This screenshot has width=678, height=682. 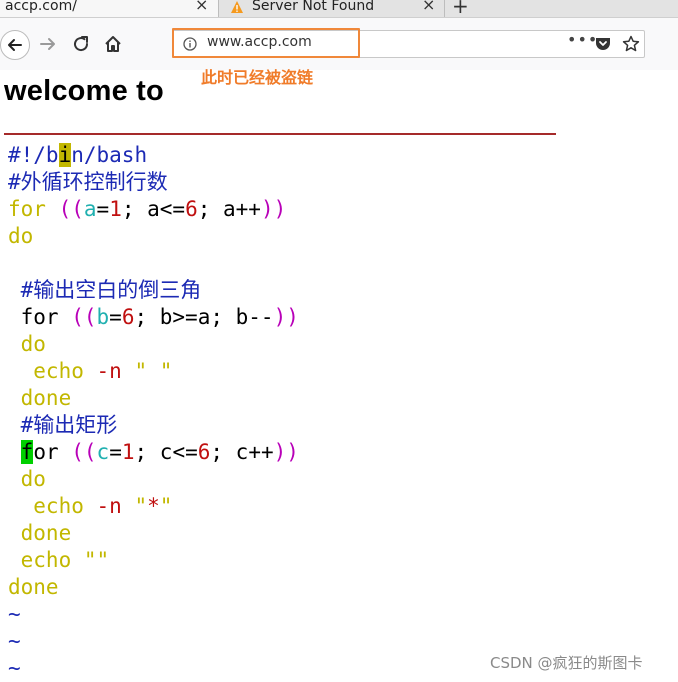 What do you see at coordinates (313, 7) in the screenshot?
I see `tab-title: Server Not Found` at bounding box center [313, 7].